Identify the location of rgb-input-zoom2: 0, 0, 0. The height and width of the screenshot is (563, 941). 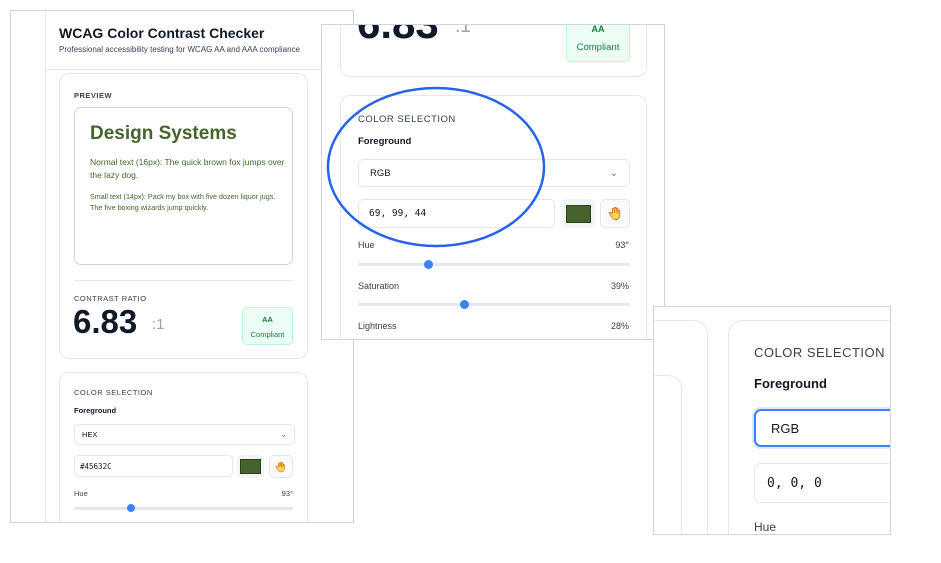
(822, 483).